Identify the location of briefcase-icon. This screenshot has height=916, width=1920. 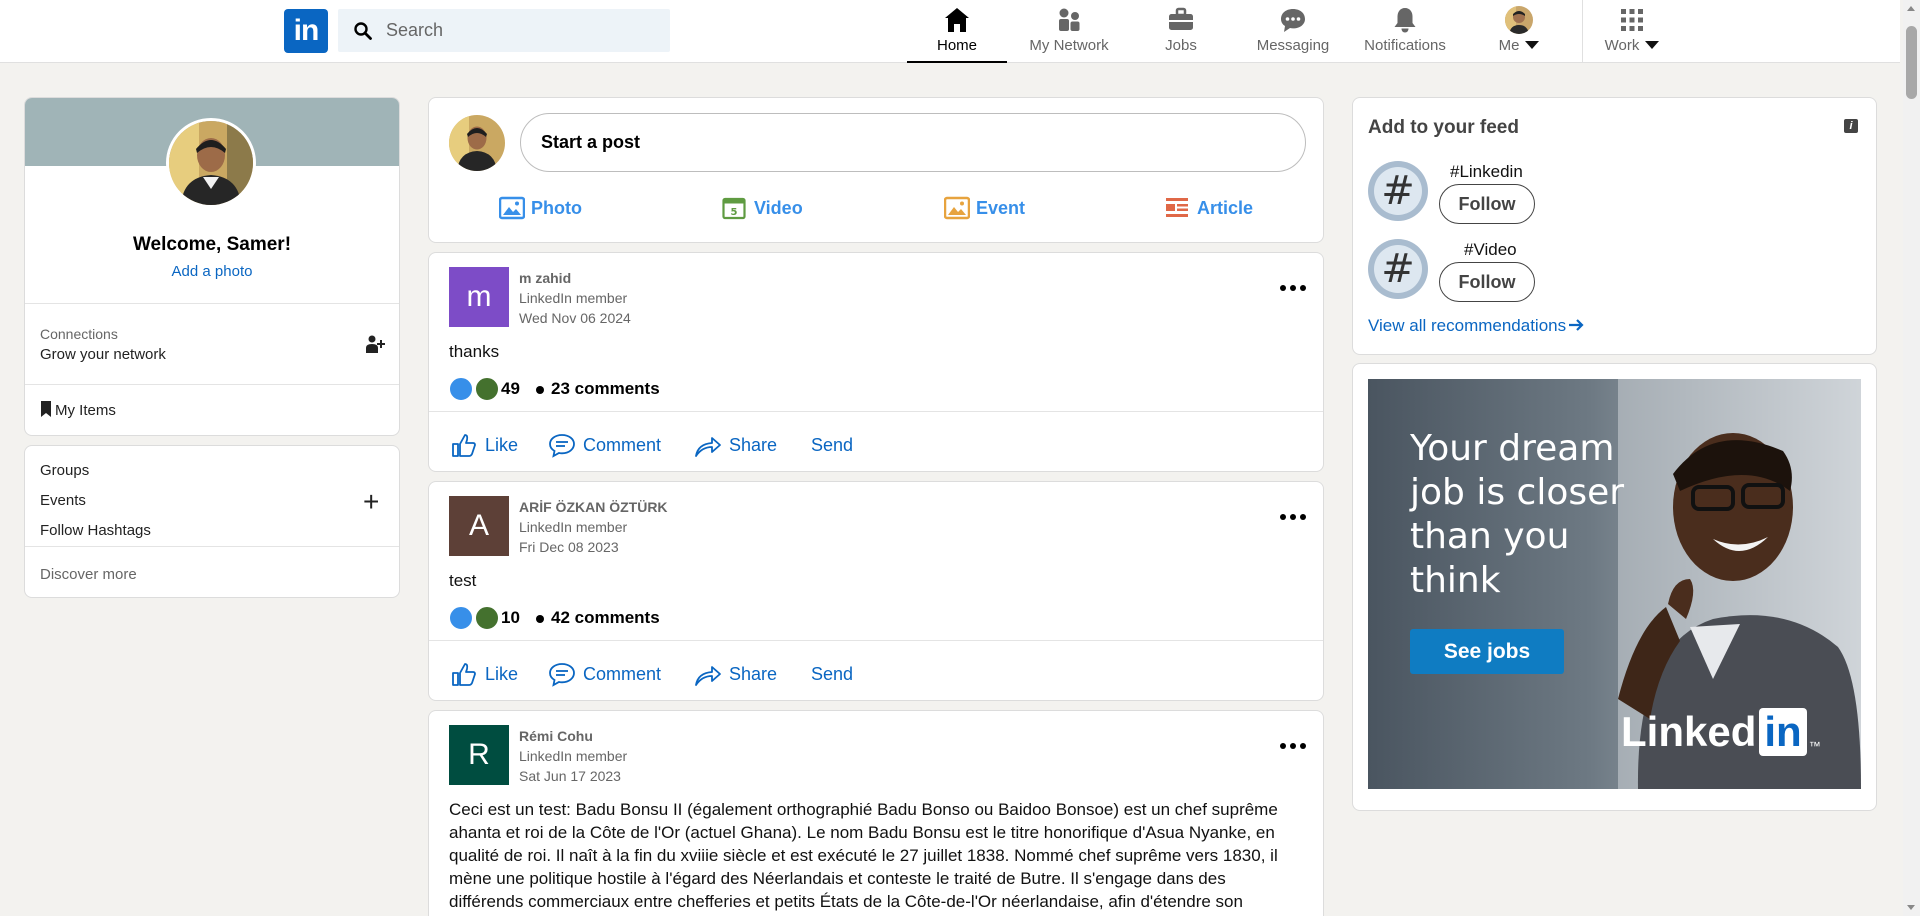
(1181, 18).